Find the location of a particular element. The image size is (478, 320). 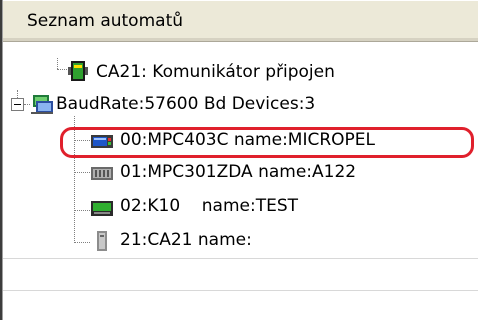

panel-title: Seznam automatů is located at coordinates (105, 21).